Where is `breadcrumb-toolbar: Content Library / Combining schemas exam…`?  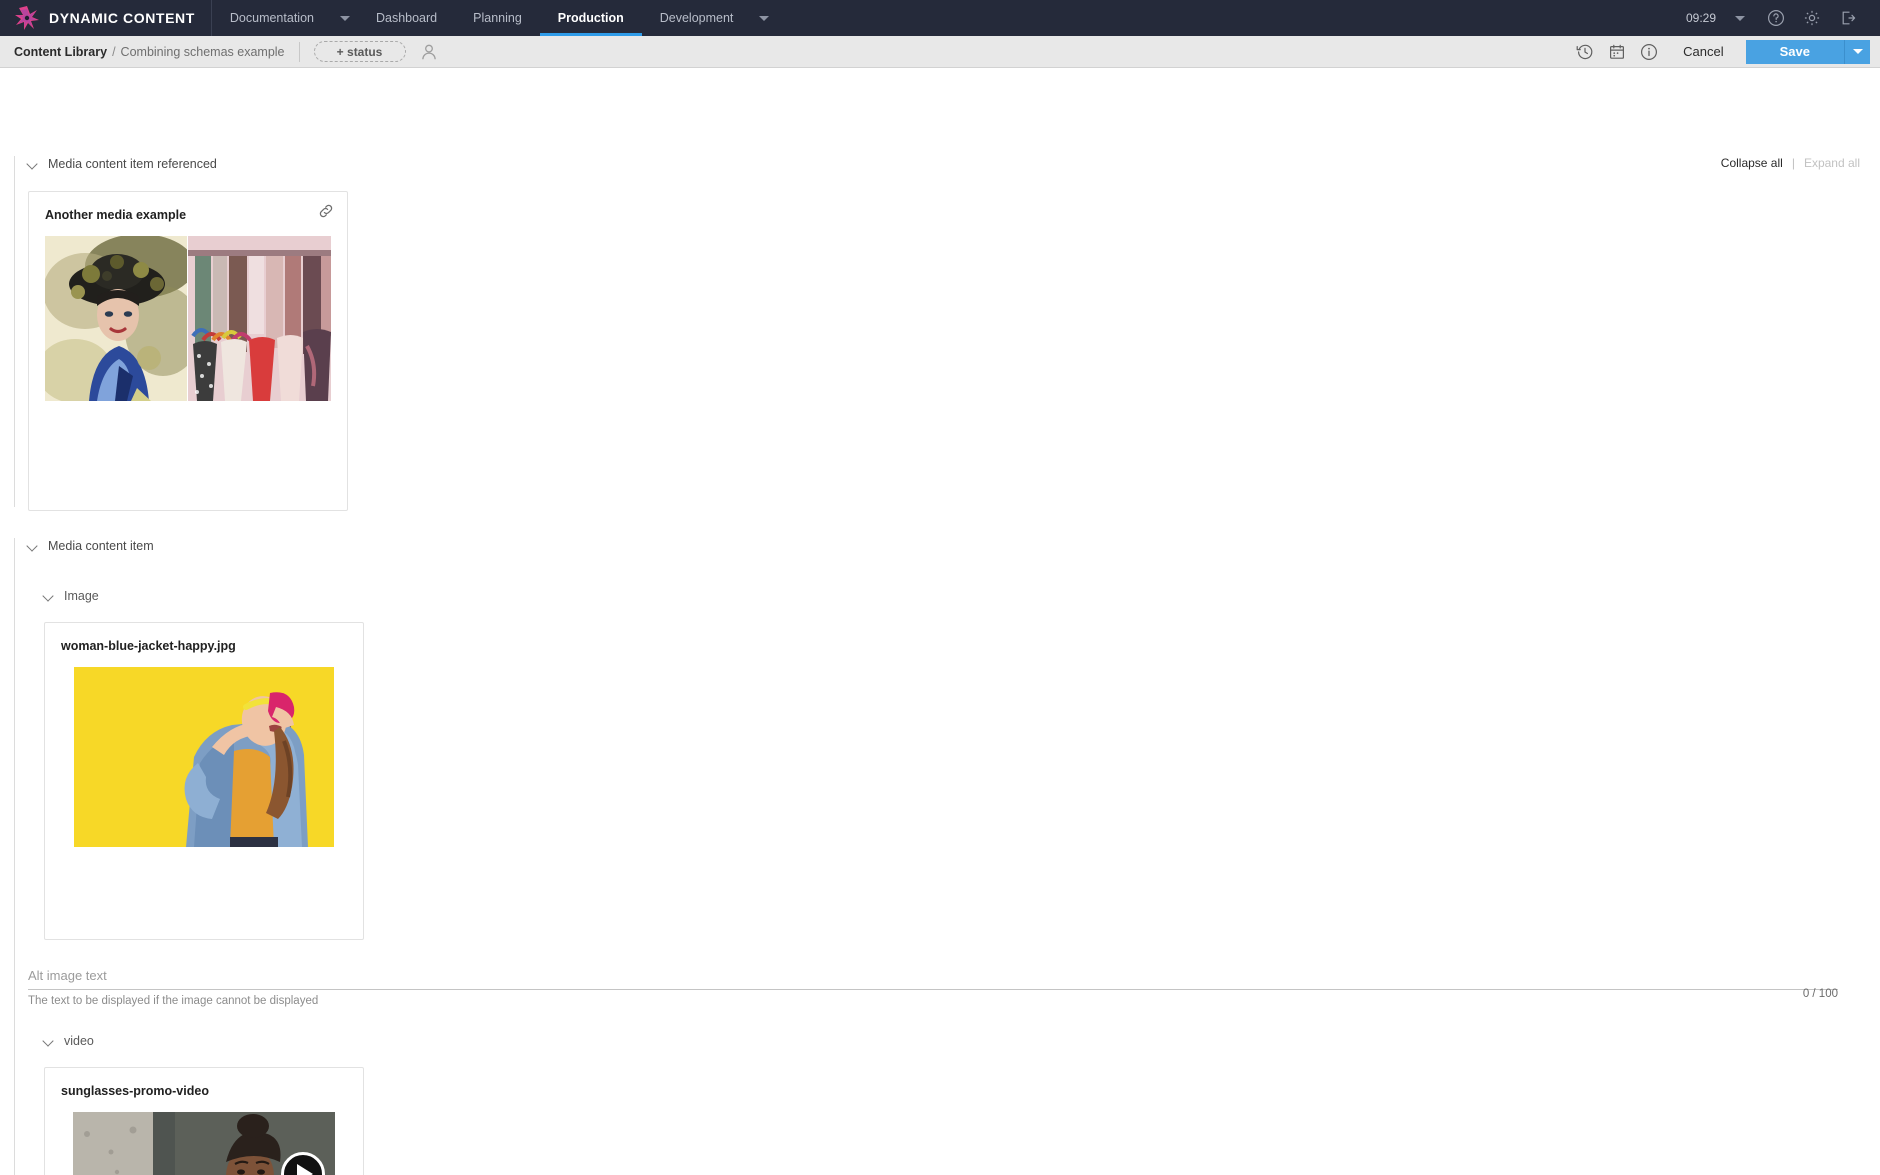 breadcrumb-toolbar: Content Library / Combining schemas exam… is located at coordinates (940, 52).